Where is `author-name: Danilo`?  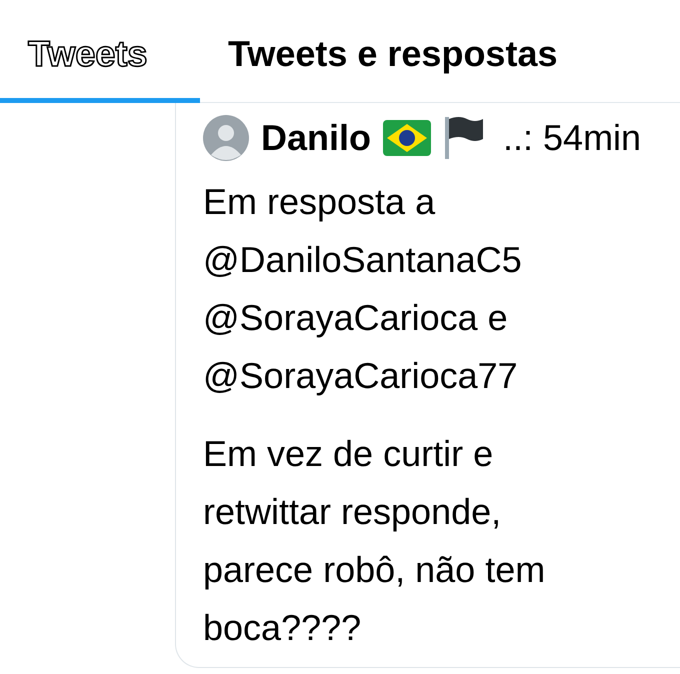 author-name: Danilo is located at coordinates (316, 138).